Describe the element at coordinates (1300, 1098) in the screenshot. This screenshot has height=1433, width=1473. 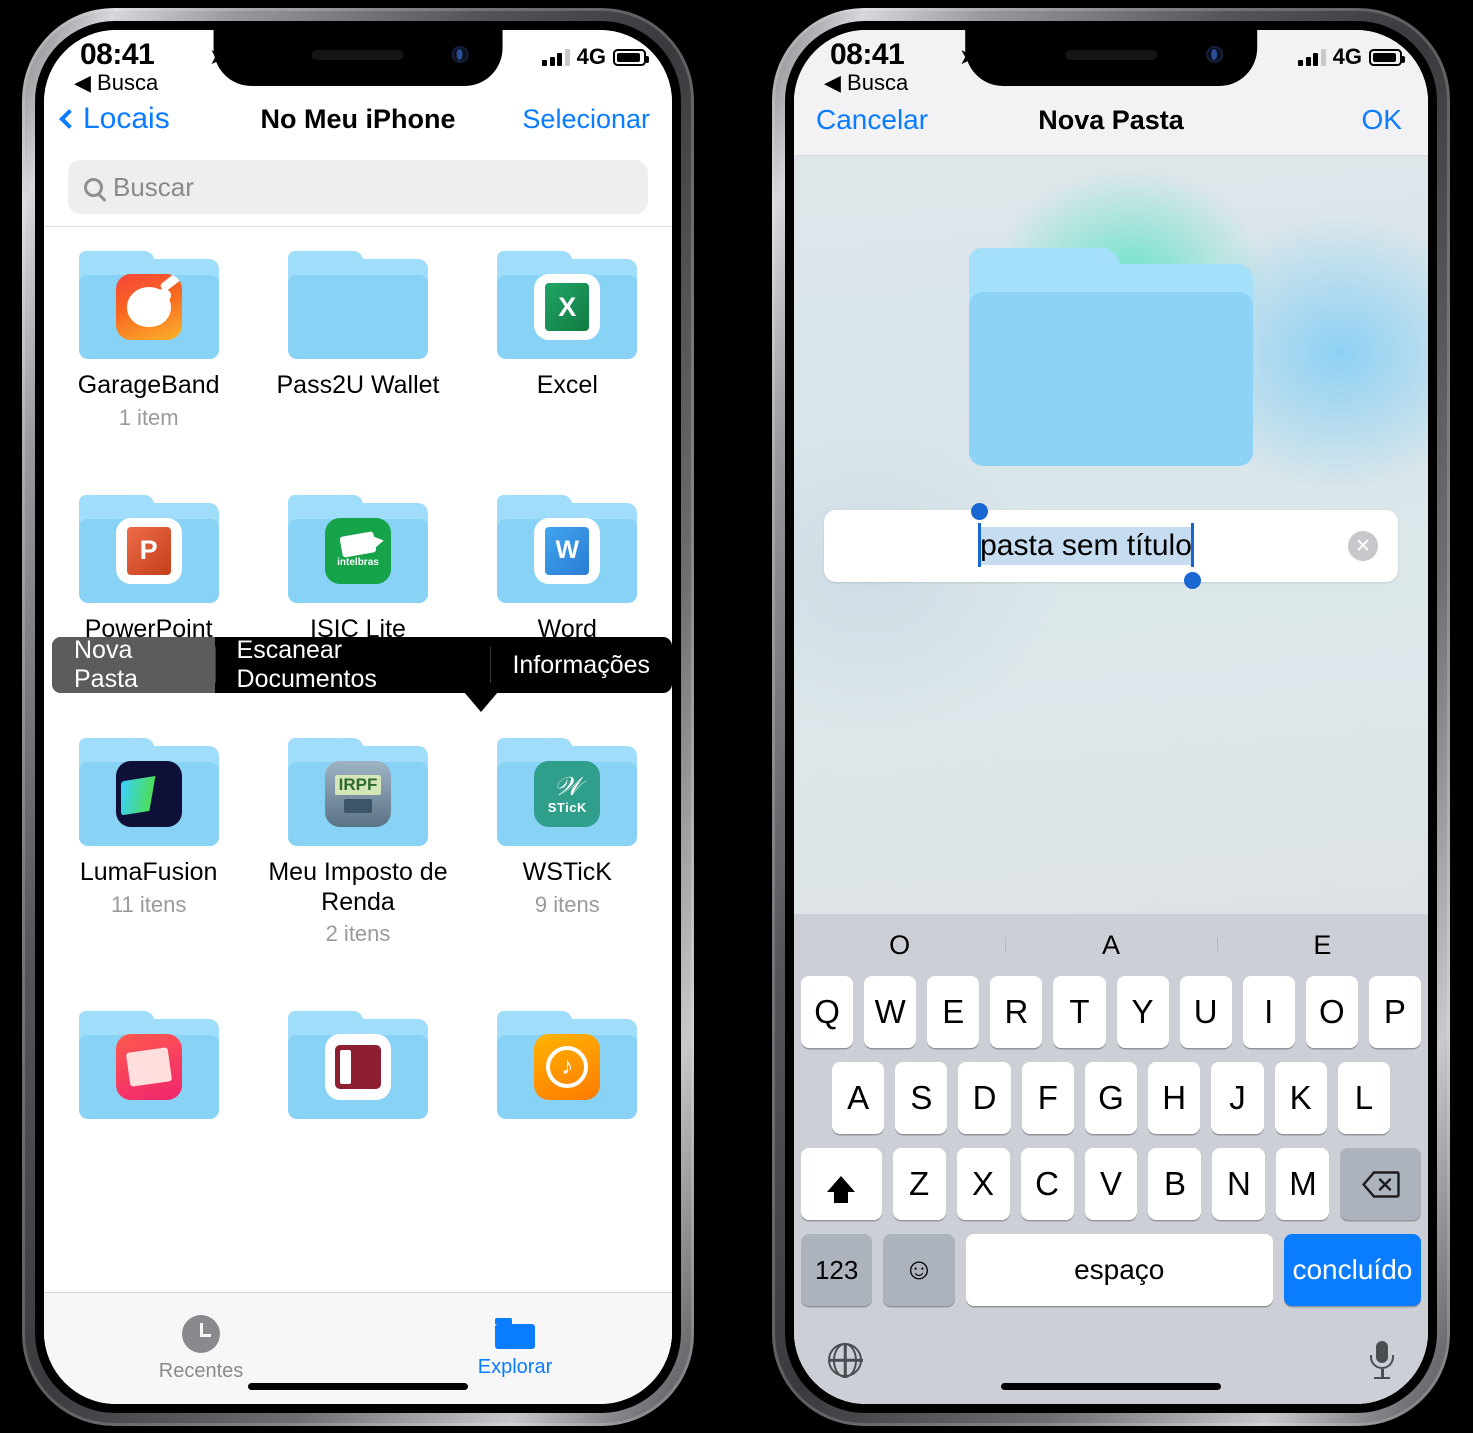
I see `key-k: K` at that location.